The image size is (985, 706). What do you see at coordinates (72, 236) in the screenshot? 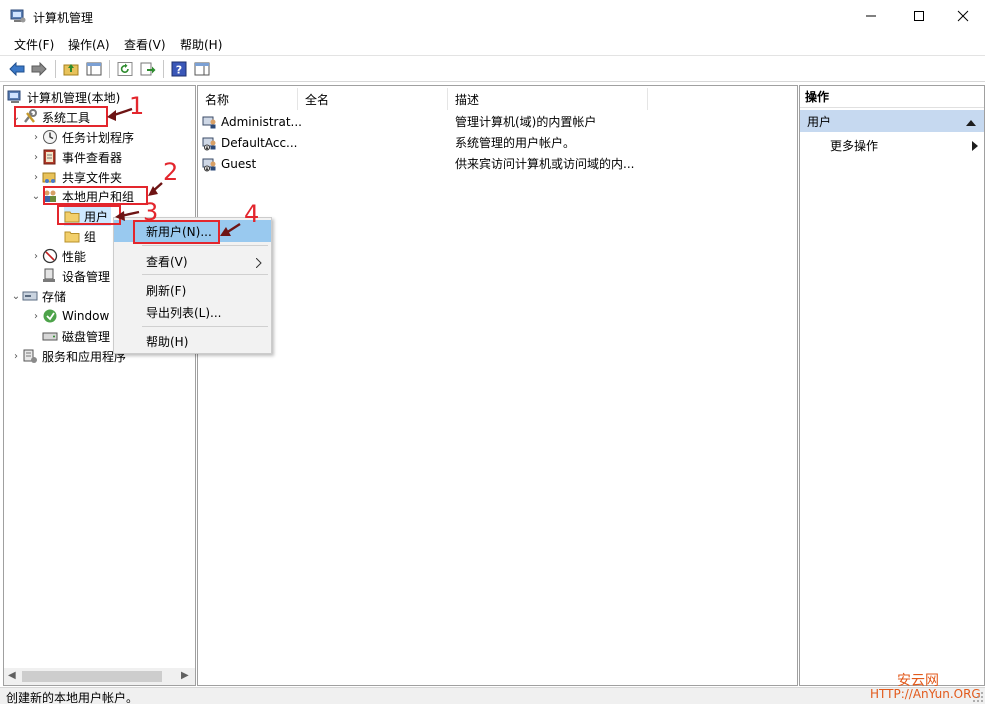
I see `folder-icon` at bounding box center [72, 236].